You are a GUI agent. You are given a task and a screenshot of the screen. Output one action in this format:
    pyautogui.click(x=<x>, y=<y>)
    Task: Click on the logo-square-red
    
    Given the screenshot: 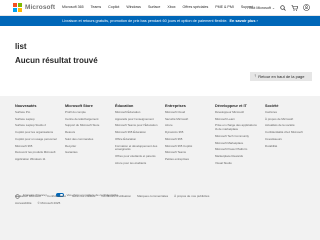 What is the action you would take?
    pyautogui.click(x=15, y=5)
    